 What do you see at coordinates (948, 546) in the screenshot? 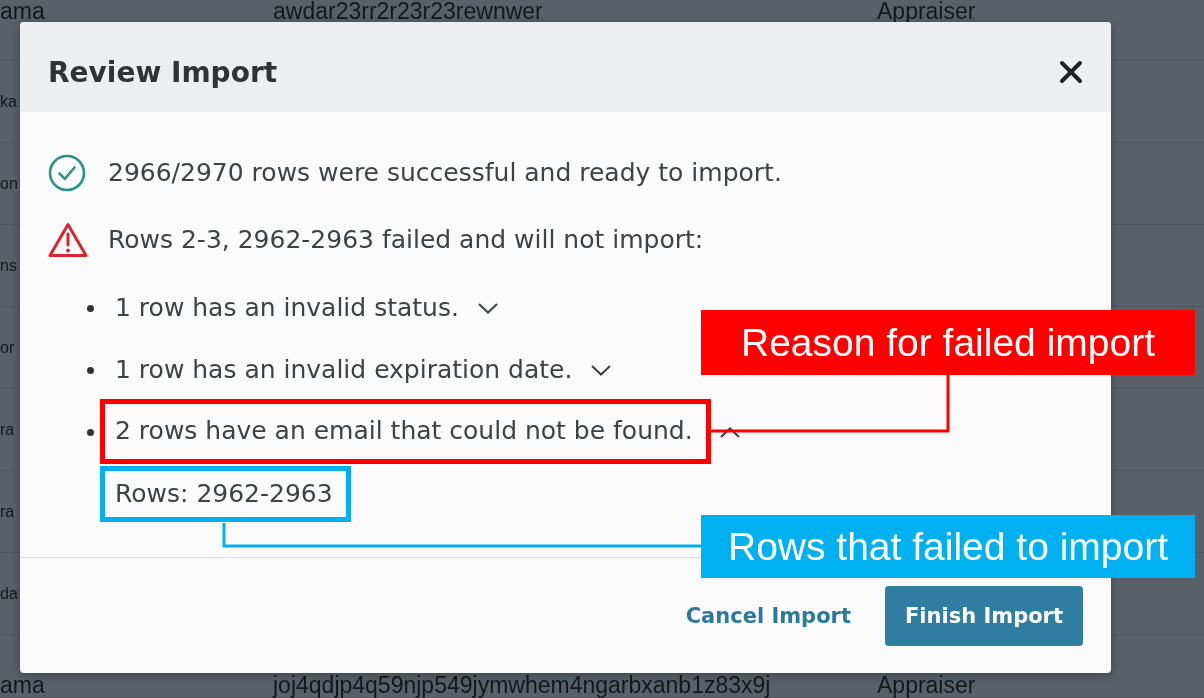
I see `callout-label: Rows that failed to import` at bounding box center [948, 546].